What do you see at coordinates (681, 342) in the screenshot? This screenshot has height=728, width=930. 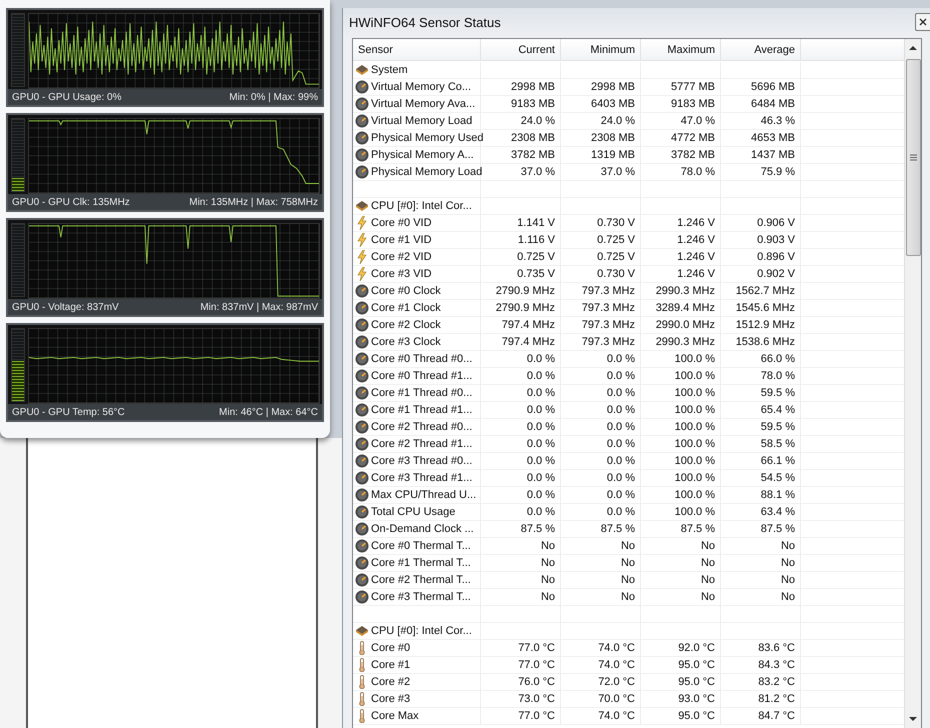 I see `table-cell: 2990.3 MHz` at bounding box center [681, 342].